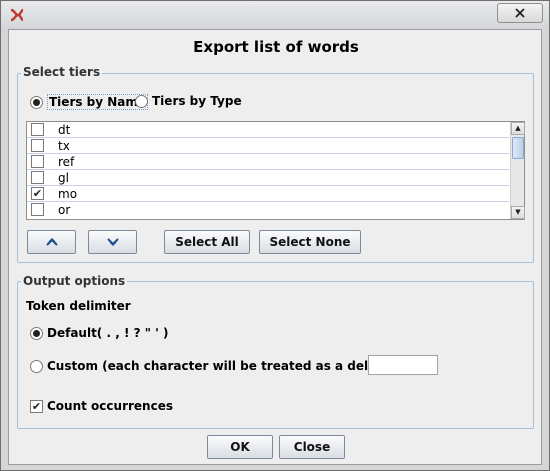 The width and height of the screenshot is (550, 471). Describe the element at coordinates (98, 102) in the screenshot. I see `radio-label: Tiers by Name` at that location.